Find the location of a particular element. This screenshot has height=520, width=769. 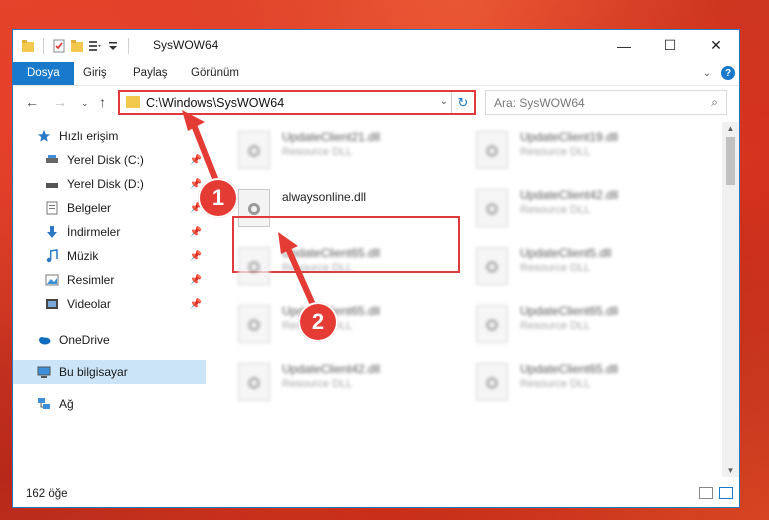

step-1-badge: 1 is located at coordinates (218, 198).